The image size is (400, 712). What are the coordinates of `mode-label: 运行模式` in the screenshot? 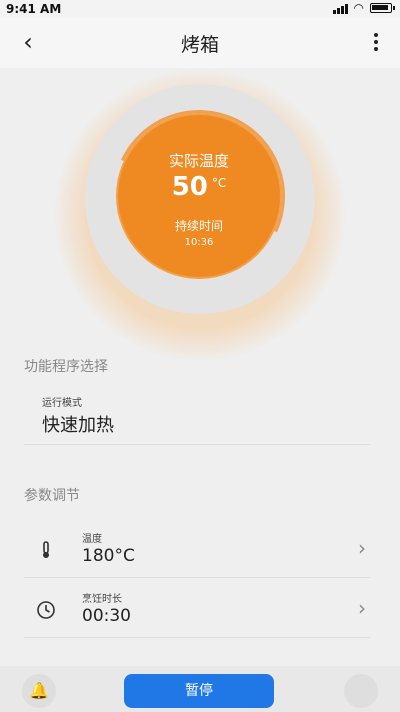 It's located at (62, 403).